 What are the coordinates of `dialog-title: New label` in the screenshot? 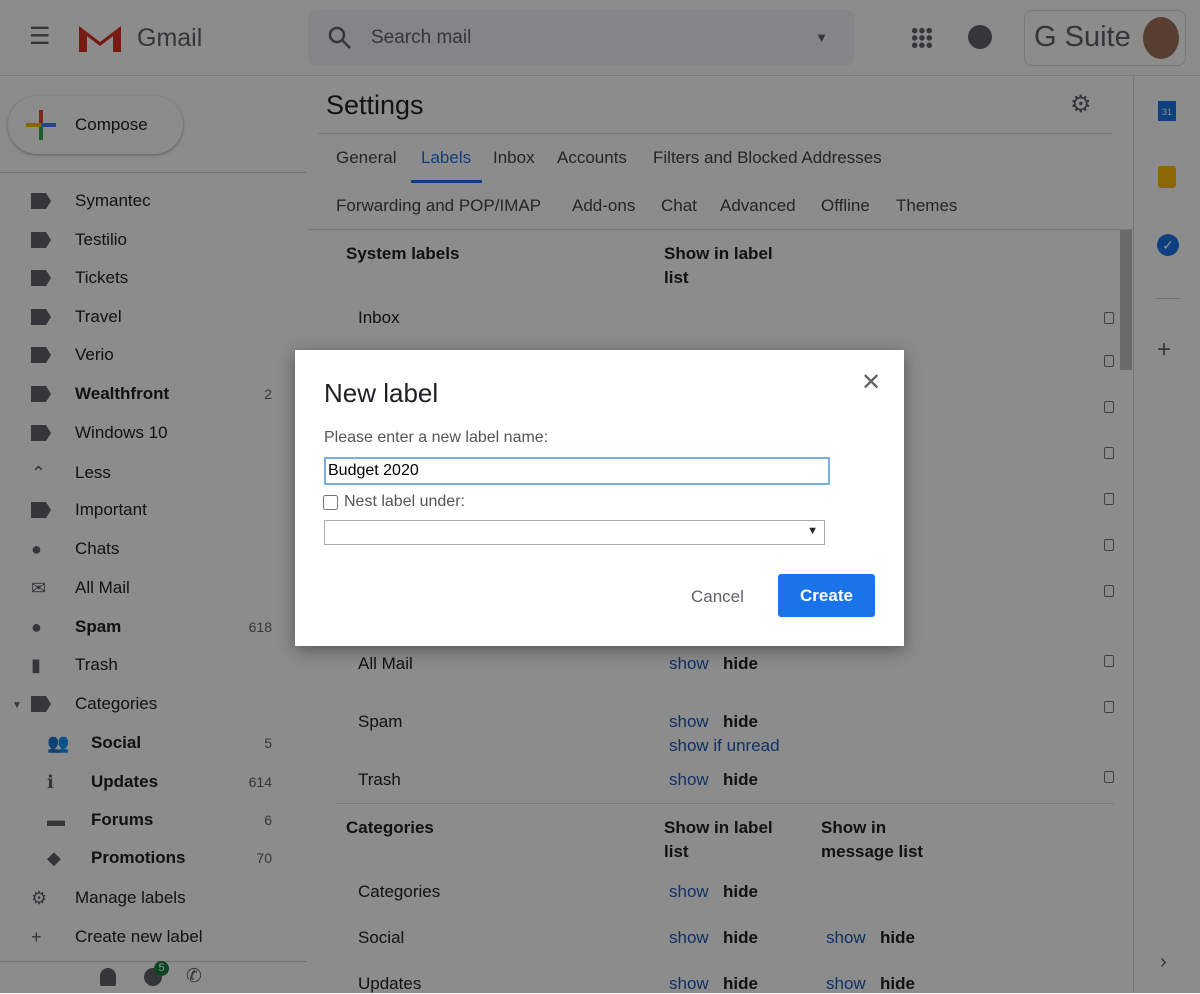 It's located at (381, 393).